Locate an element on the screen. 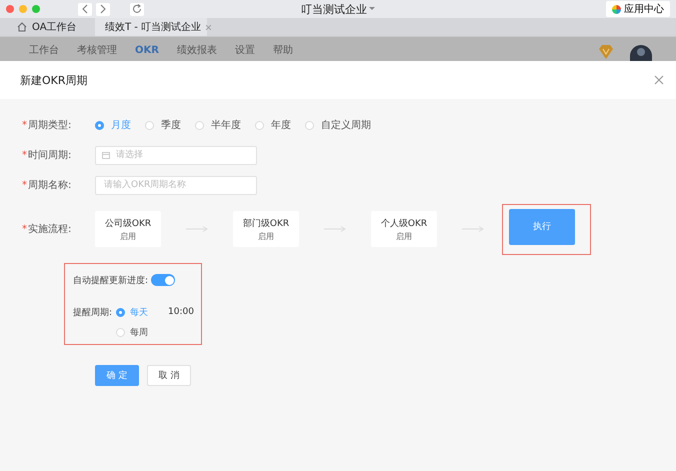 The width and height of the screenshot is (676, 471). step-title: 公司级OKR is located at coordinates (128, 224).